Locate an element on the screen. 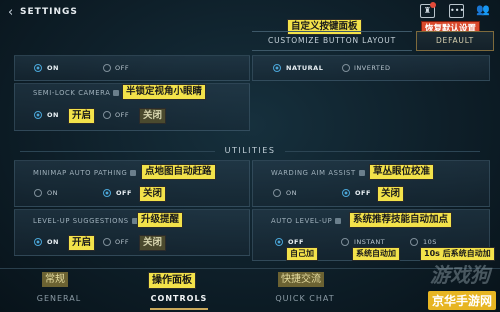 This screenshot has height=312, width=500. auto-level-off-annotation: 自己加 is located at coordinates (302, 254).